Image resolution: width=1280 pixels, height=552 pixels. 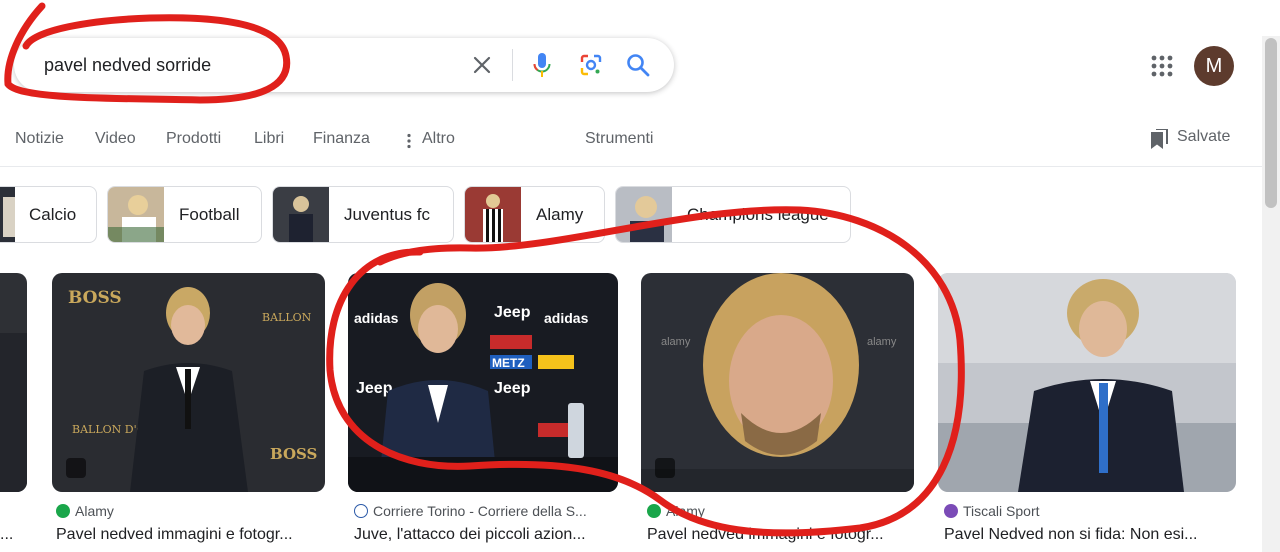 What do you see at coordinates (53, 214) in the screenshot?
I see `chip-label: Calcio` at bounding box center [53, 214].